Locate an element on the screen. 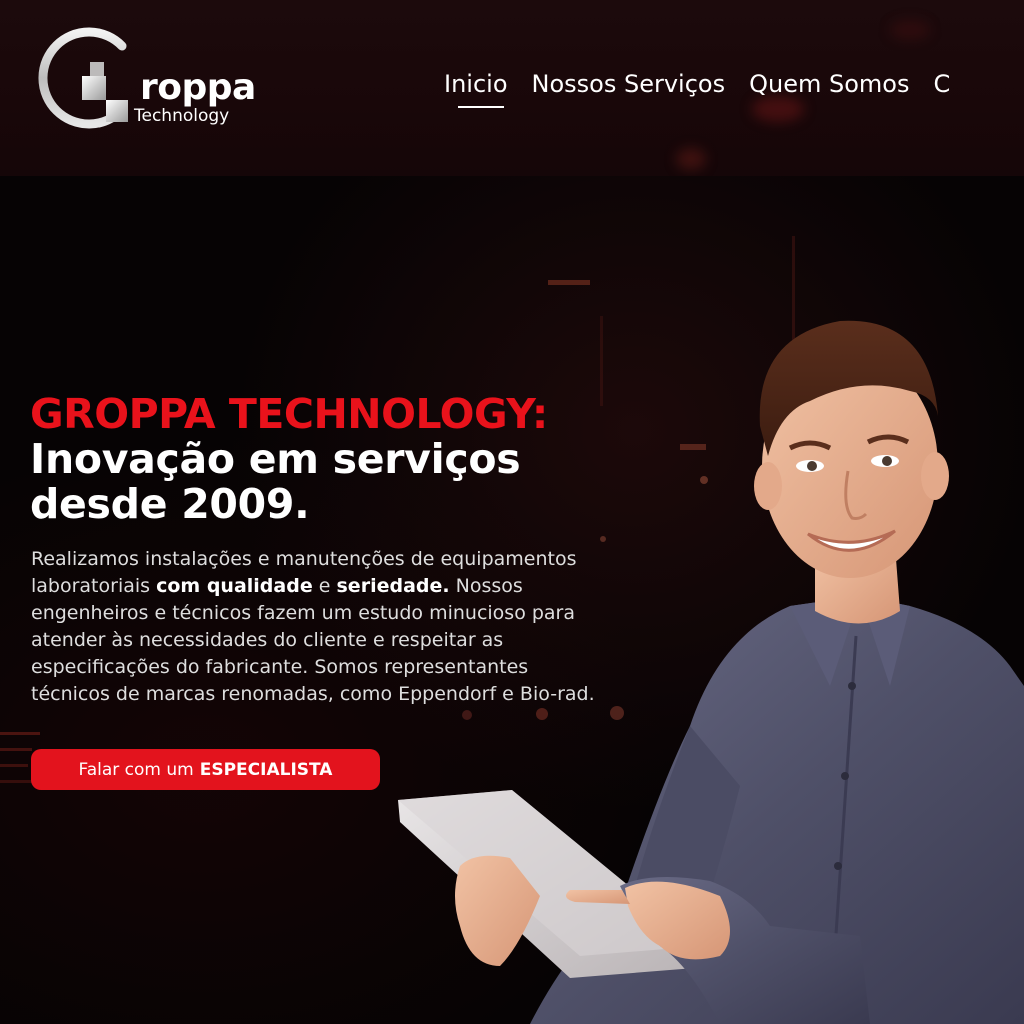  hero-text-emphasis: seriedade. is located at coordinates (393, 586).